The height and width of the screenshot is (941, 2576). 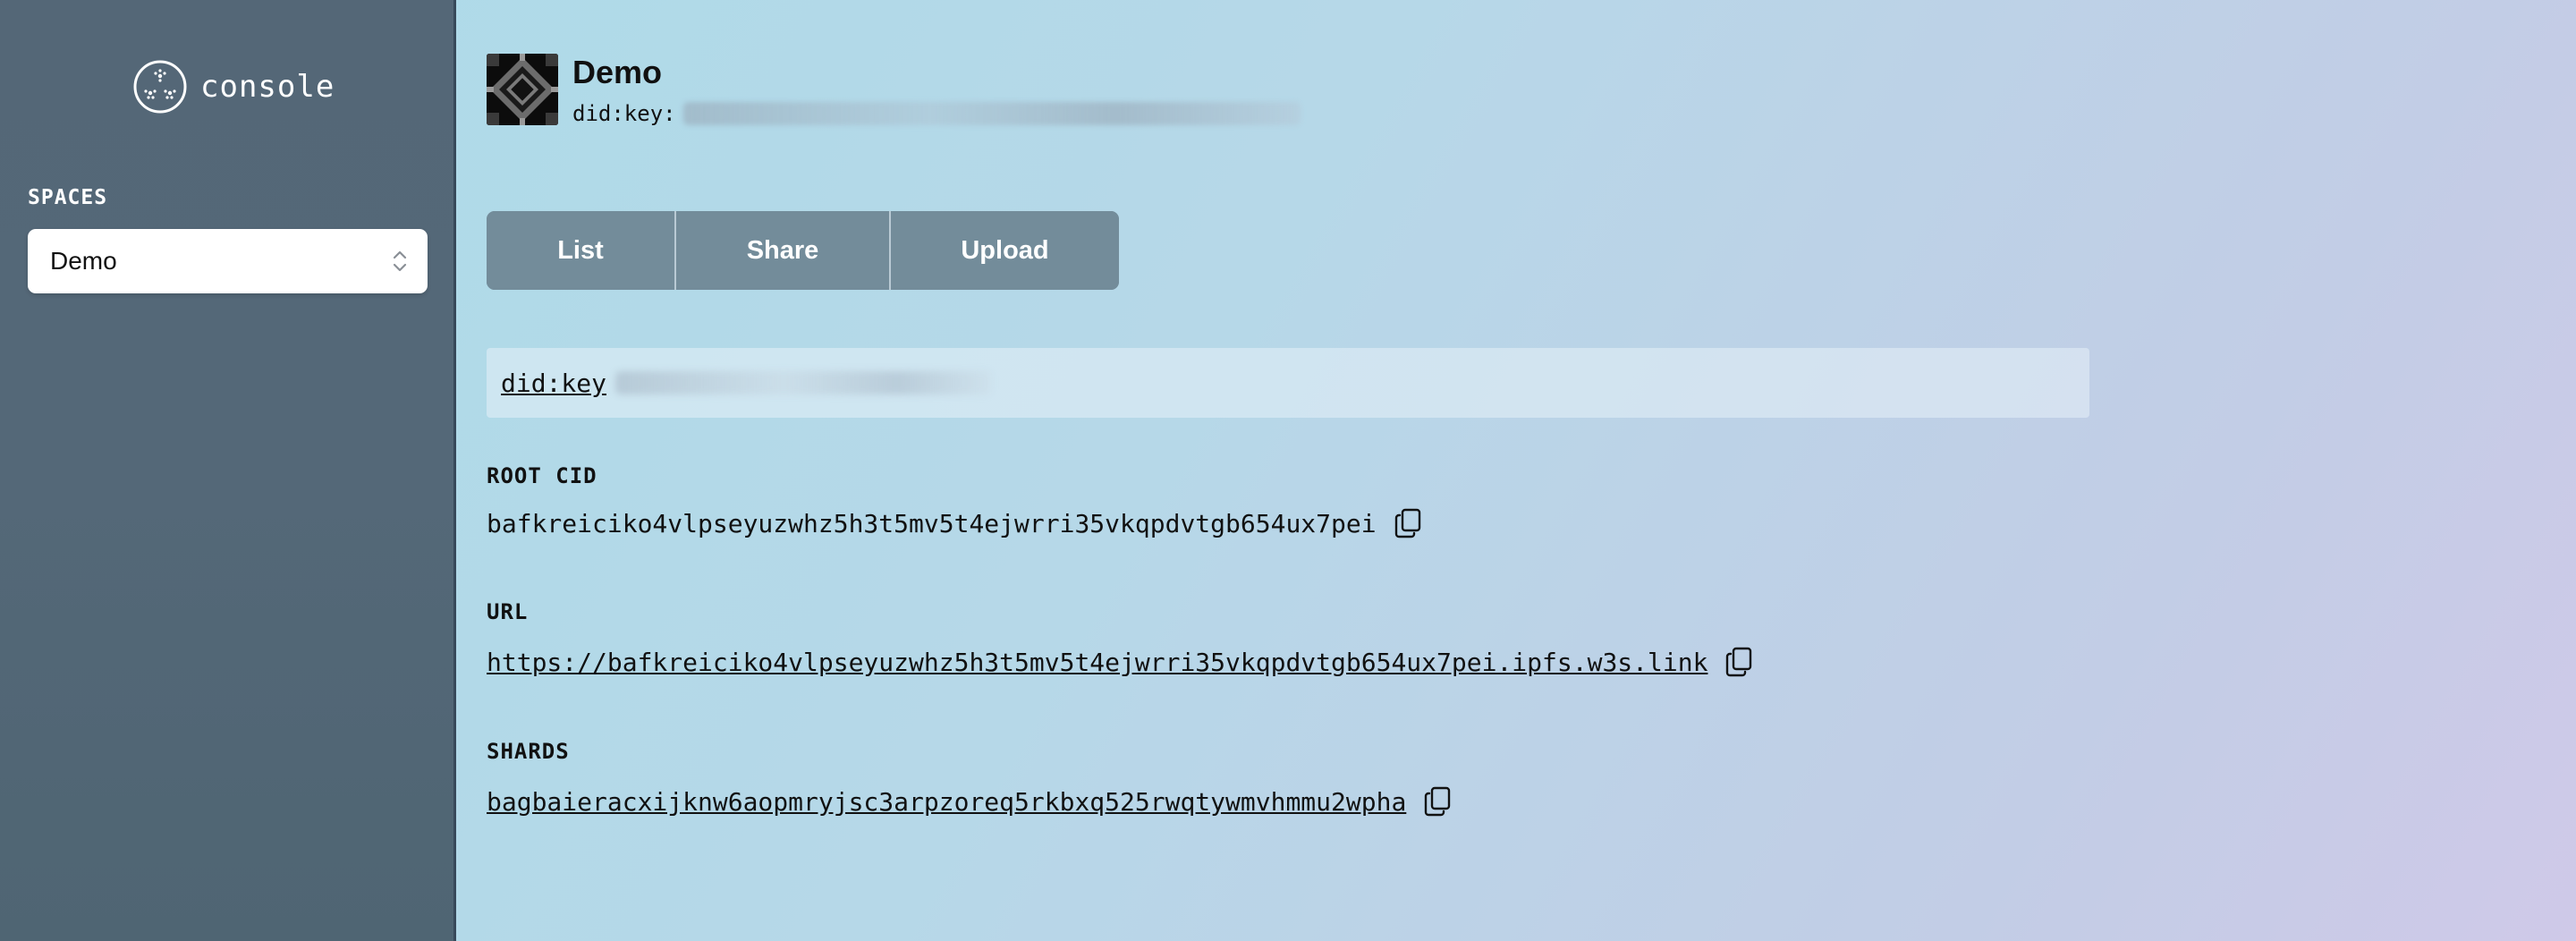 I want to click on shards-label: SHARDS, so click(x=528, y=751).